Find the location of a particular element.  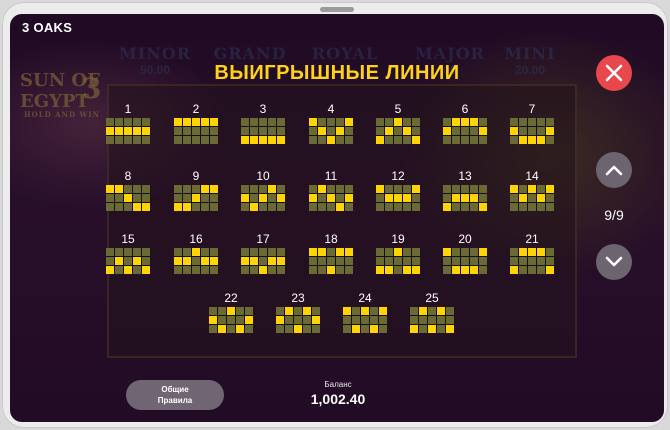

payline-item: 10 is located at coordinates (263, 190).